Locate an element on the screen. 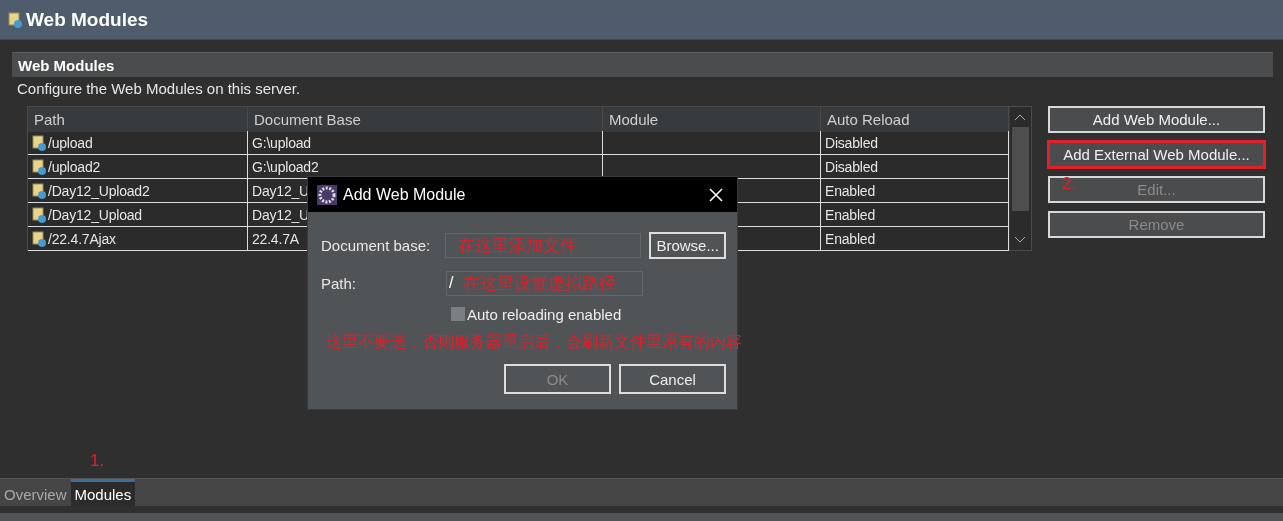  checkbox-label: Auto reloading enabled is located at coordinates (544, 314).